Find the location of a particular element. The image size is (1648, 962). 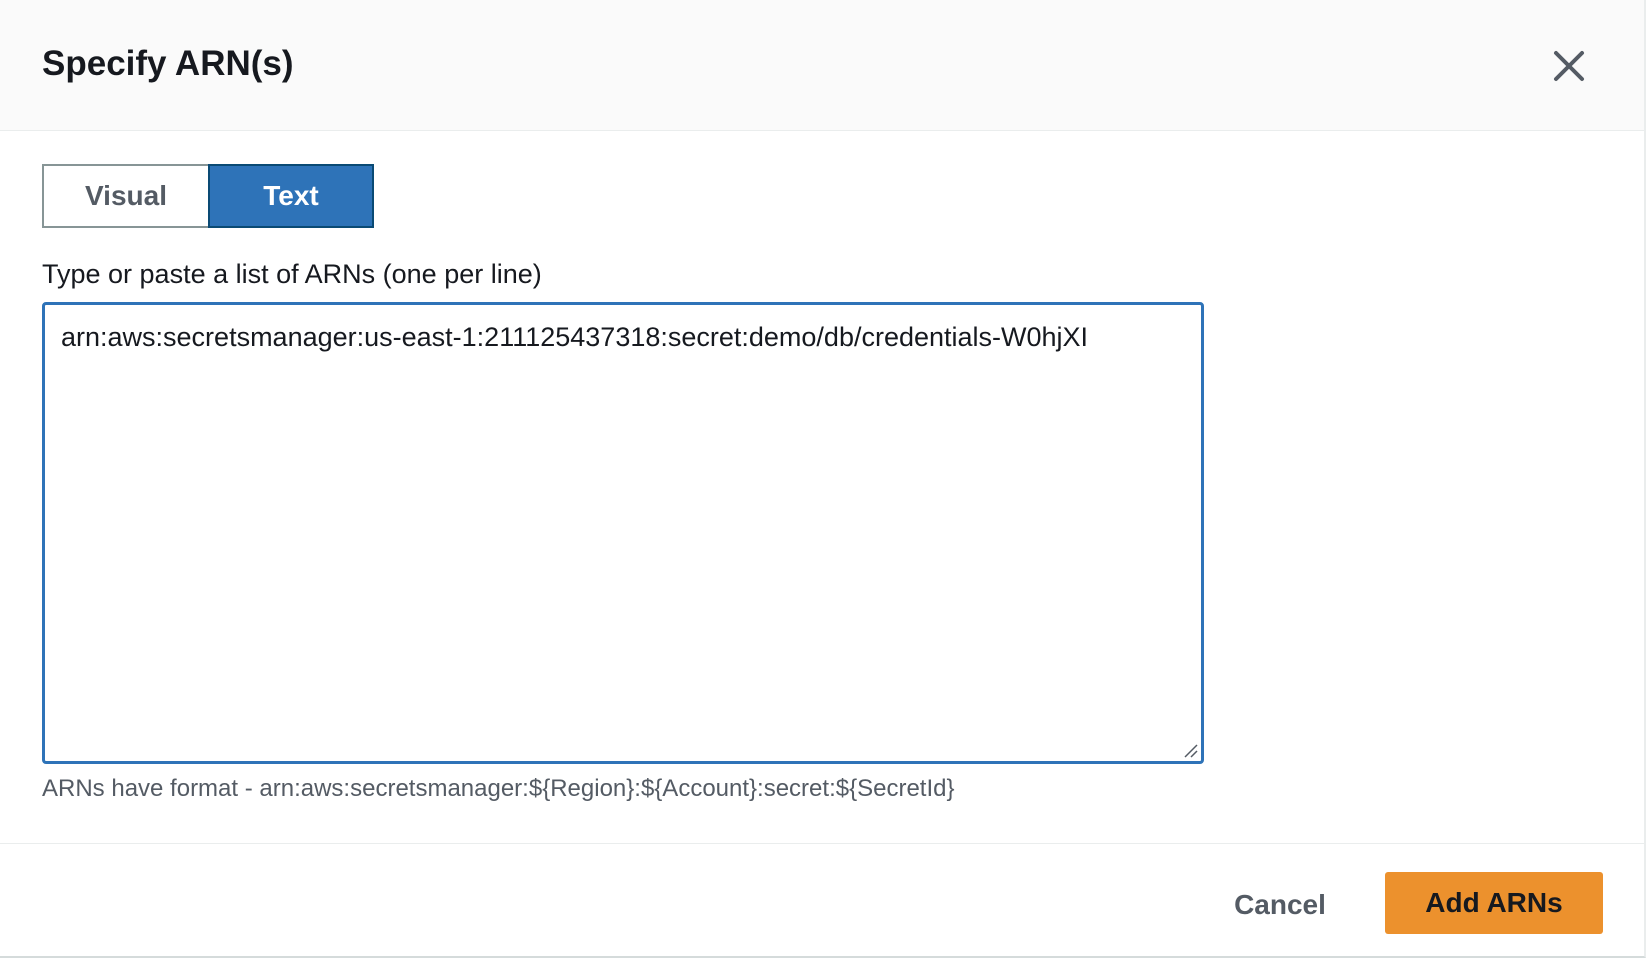

cancel-button: Cancel is located at coordinates (1280, 905).